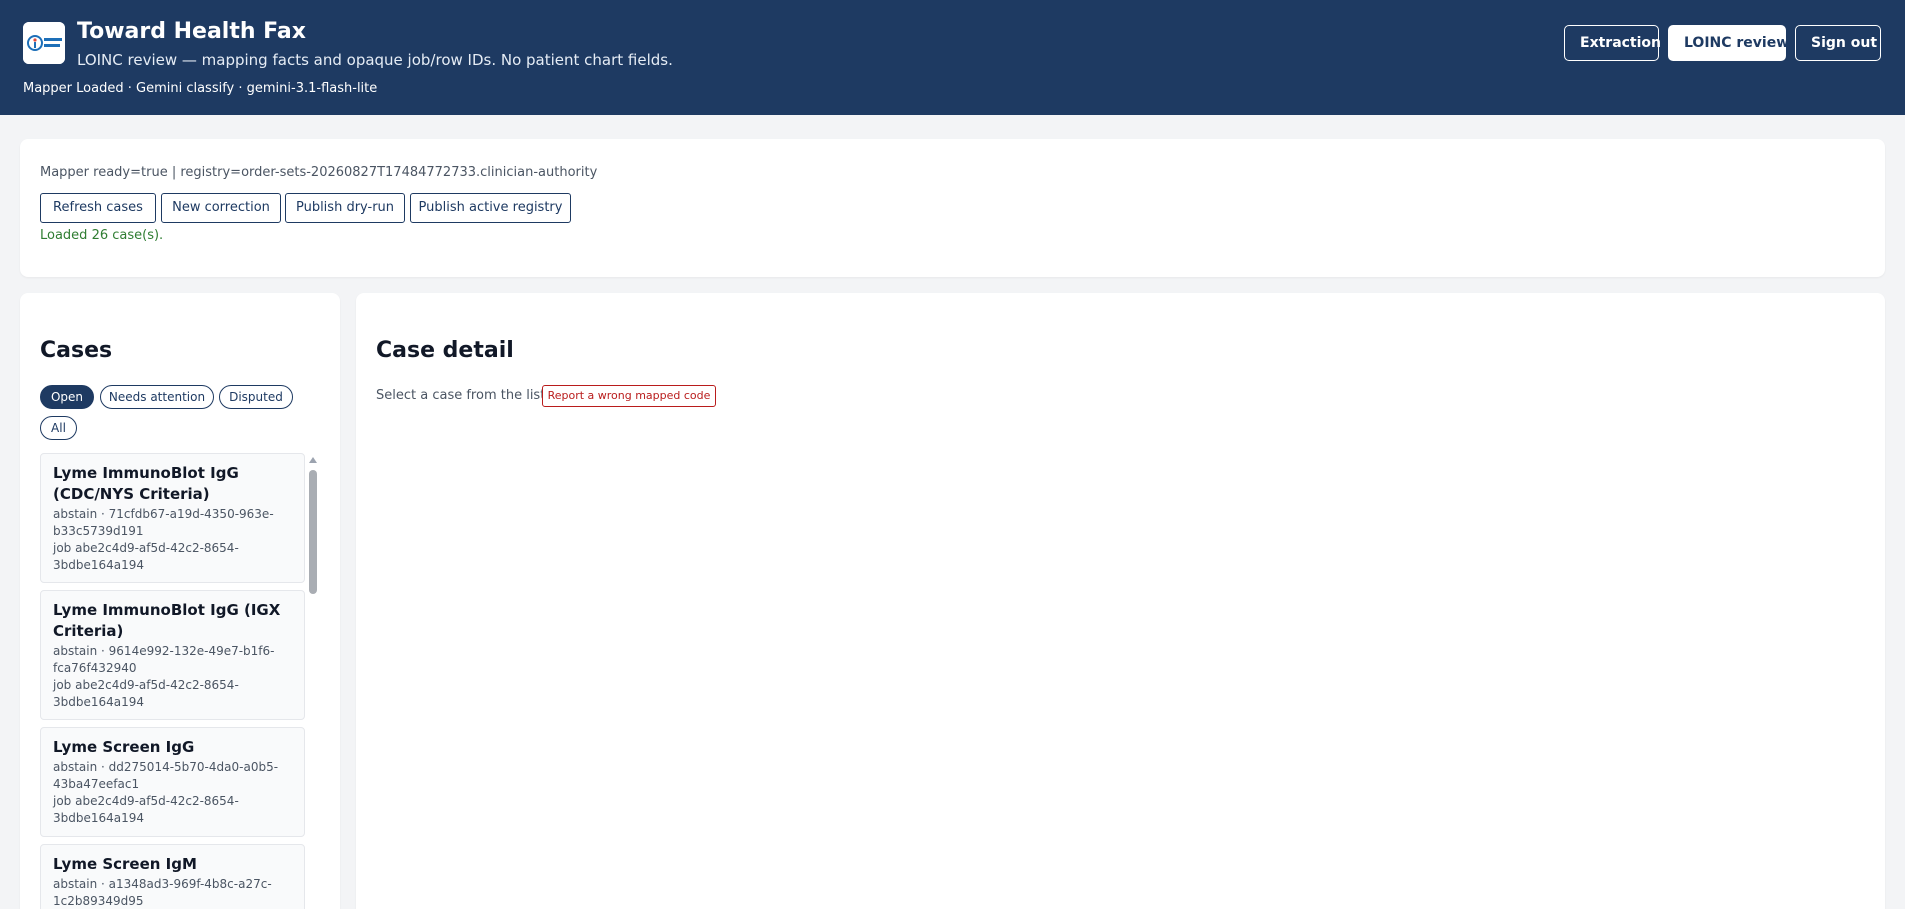 Image resolution: width=1905 pixels, height=909 pixels. Describe the element at coordinates (164, 651) in the screenshot. I see `case-meta-line: abstain · 9614e992-132e-49e7-b1f6-` at that location.